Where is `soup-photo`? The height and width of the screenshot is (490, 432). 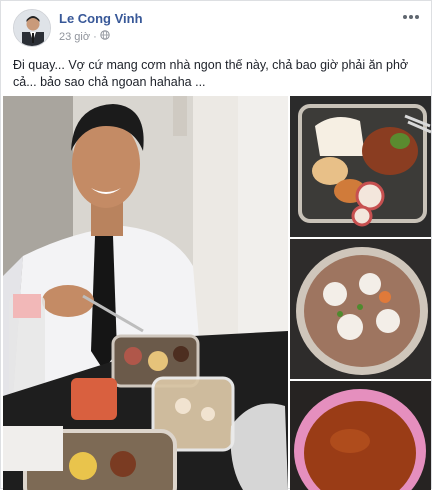
soup-photo is located at coordinates (360, 309).